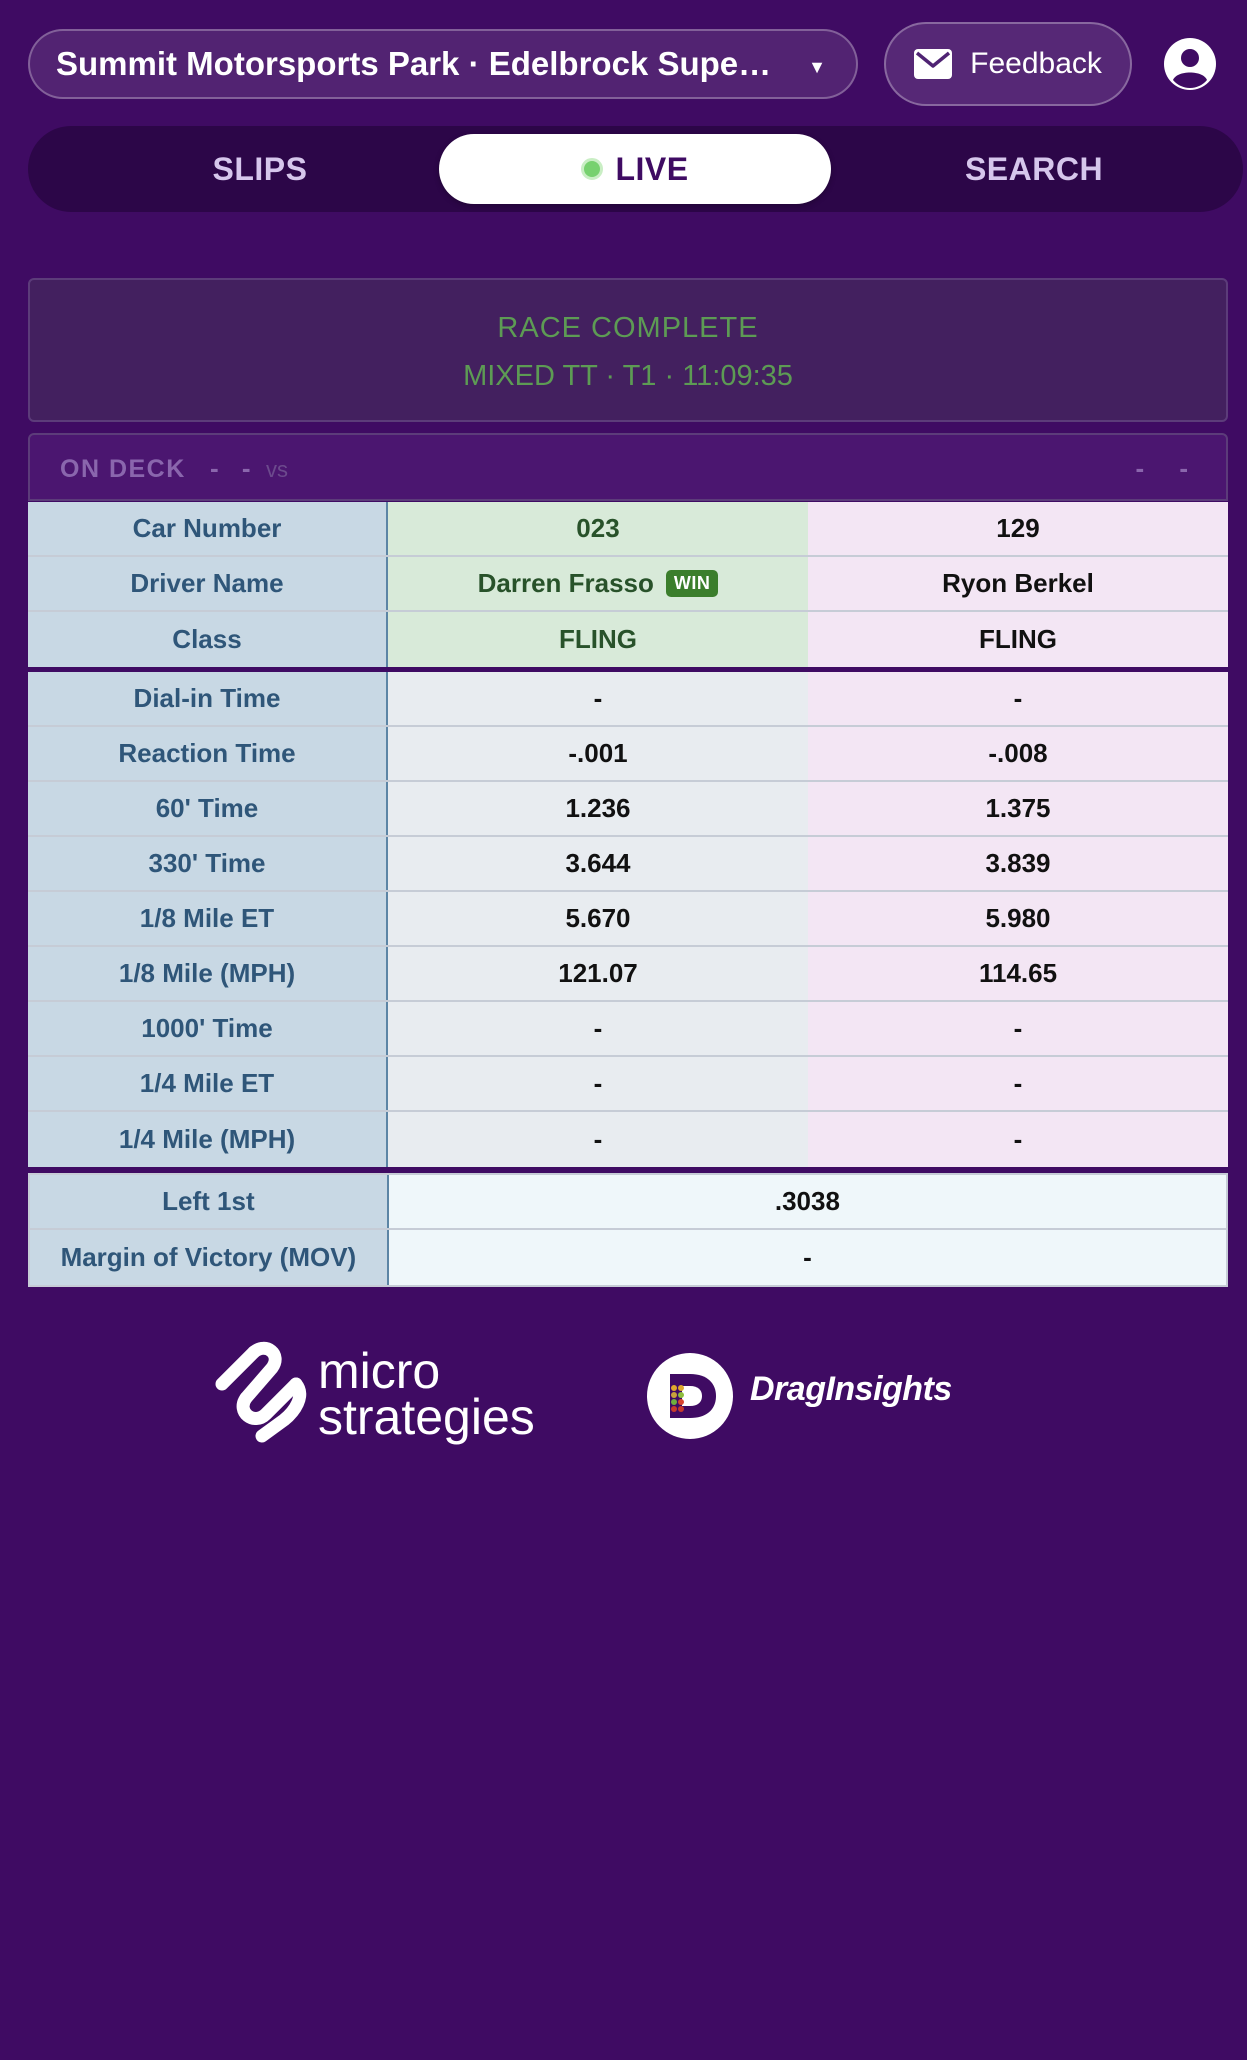 The image size is (1247, 2060). What do you see at coordinates (261, 1392) in the screenshot?
I see `micro-strategies-mark-icon` at bounding box center [261, 1392].